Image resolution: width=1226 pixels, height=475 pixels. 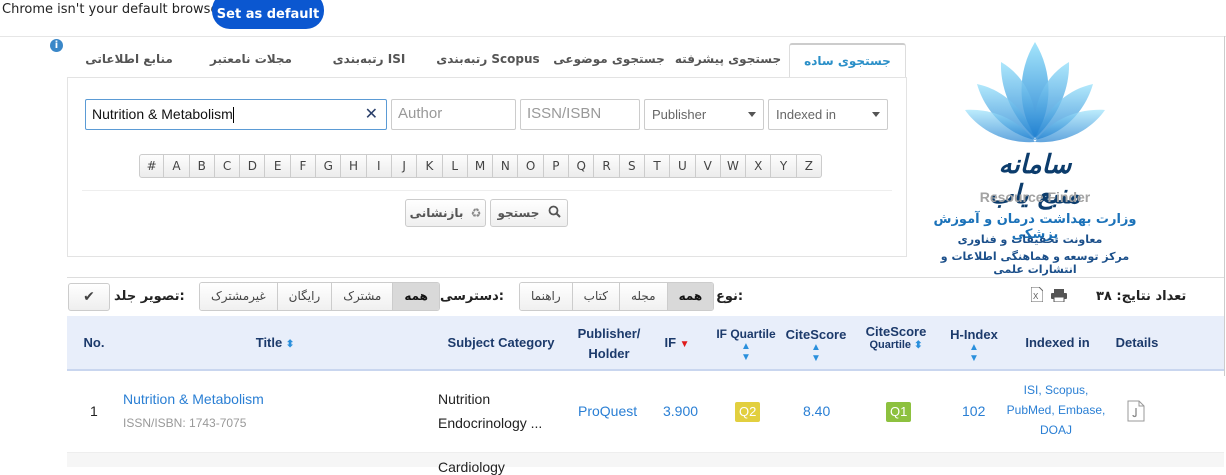 What do you see at coordinates (657, 166) in the screenshot?
I see `letter-filter-button: T` at bounding box center [657, 166].